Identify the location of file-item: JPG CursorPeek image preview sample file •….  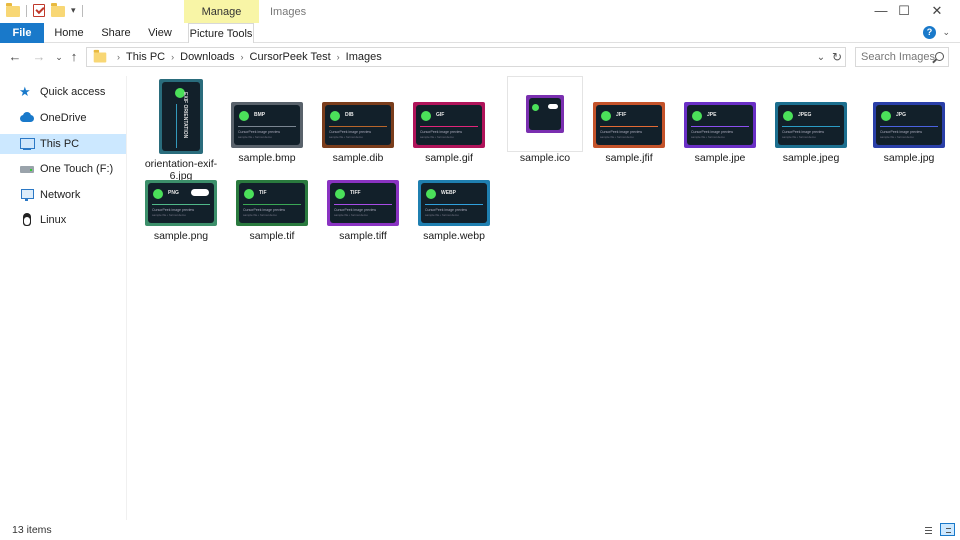
(909, 117).